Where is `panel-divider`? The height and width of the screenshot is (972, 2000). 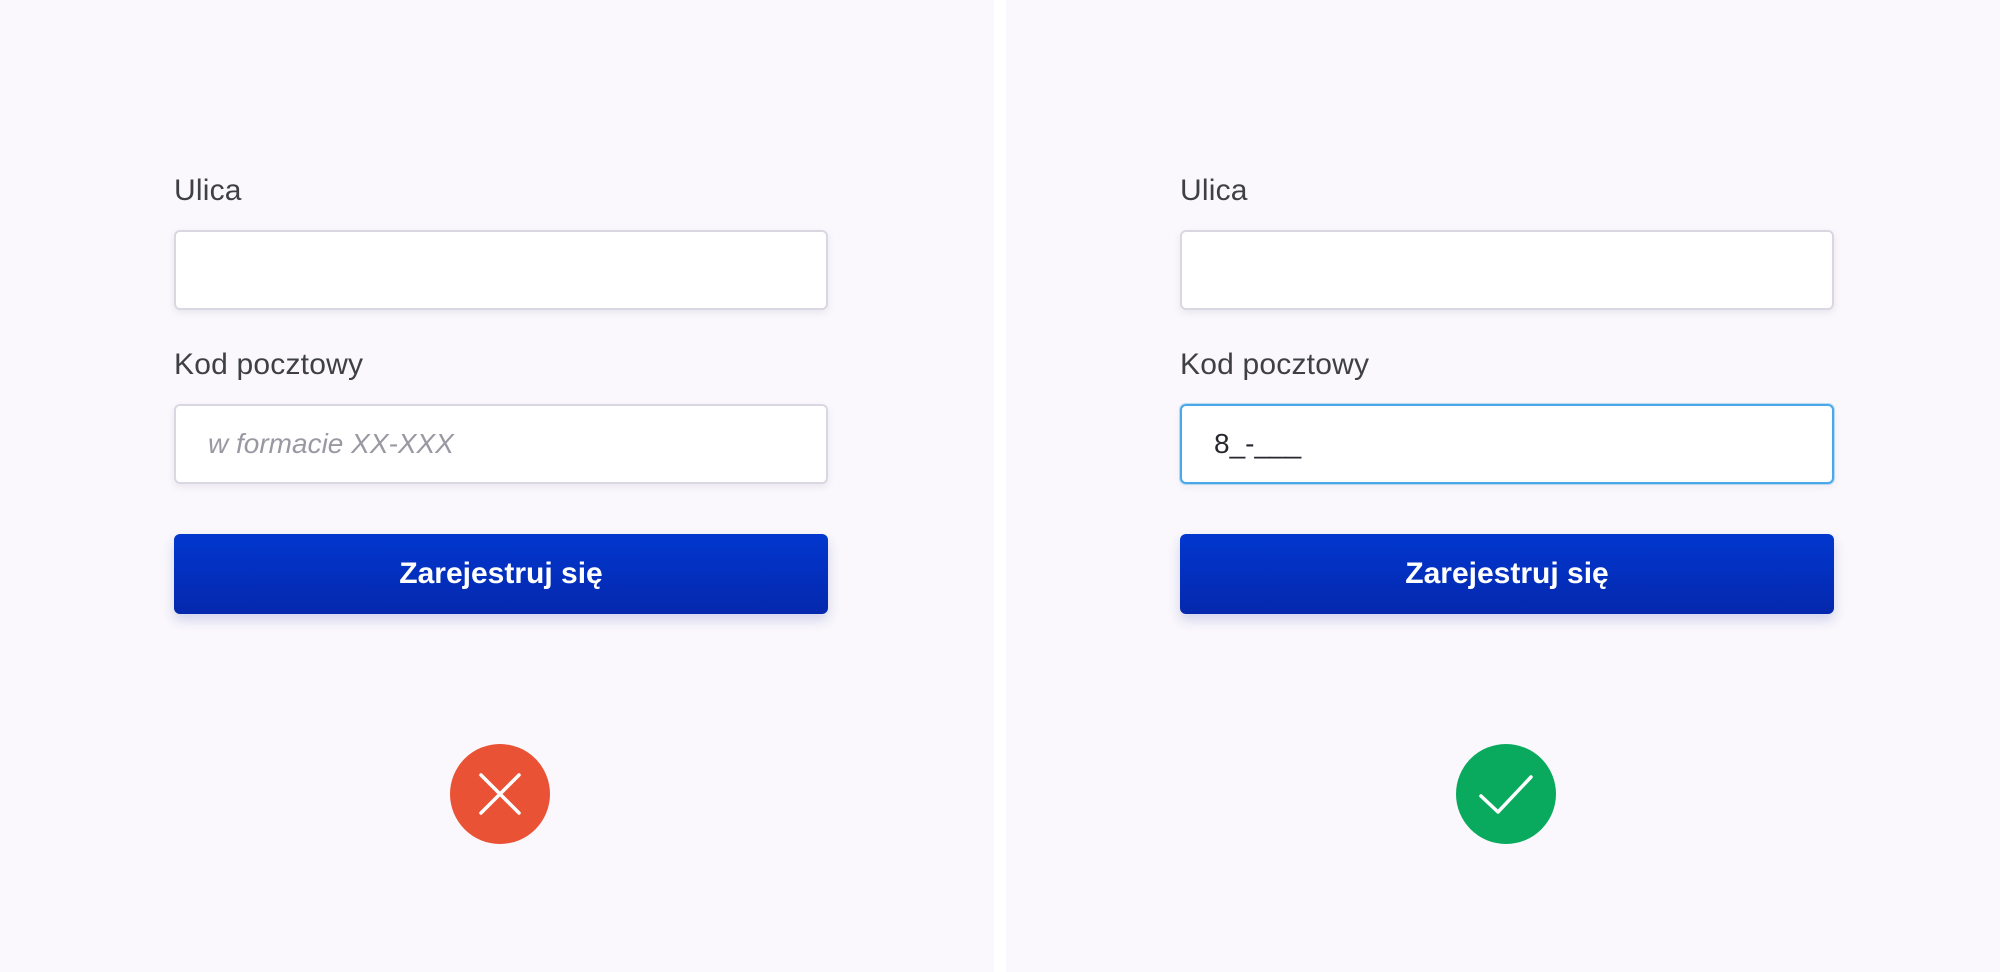
panel-divider is located at coordinates (1000, 486).